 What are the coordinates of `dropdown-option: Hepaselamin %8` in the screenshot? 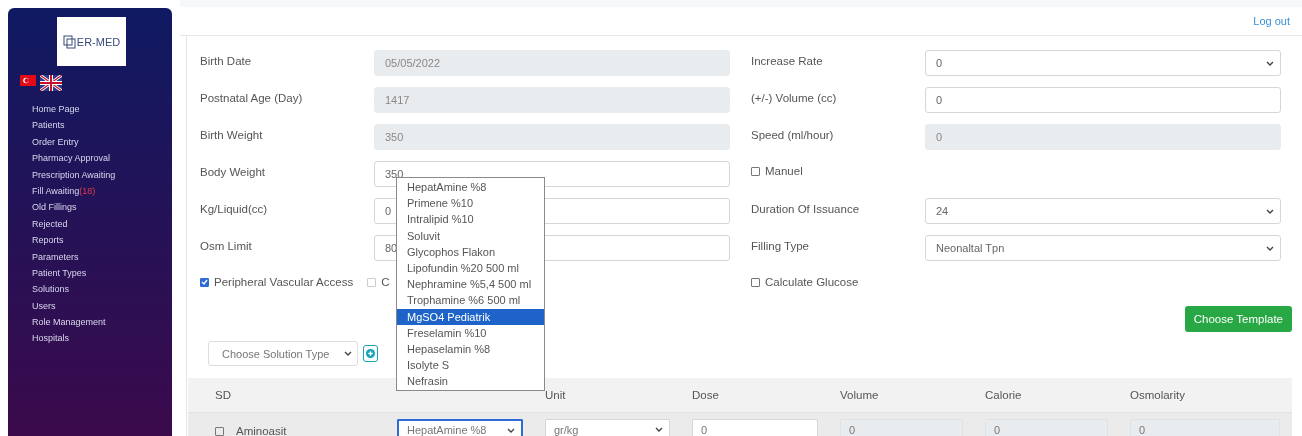 It's located at (470, 349).